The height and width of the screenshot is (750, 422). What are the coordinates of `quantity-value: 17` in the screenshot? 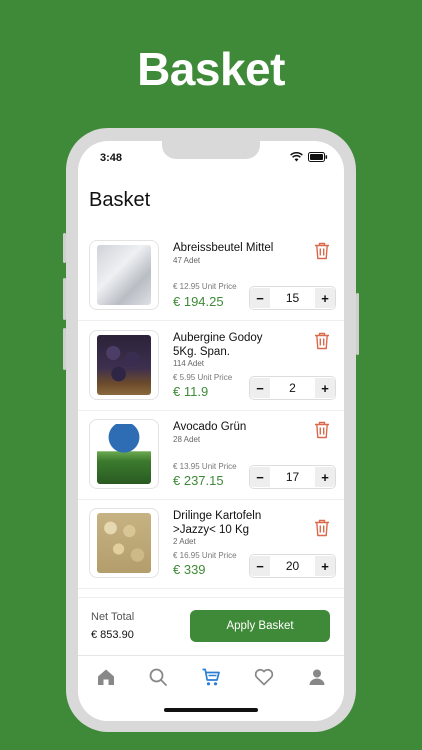 It's located at (292, 477).